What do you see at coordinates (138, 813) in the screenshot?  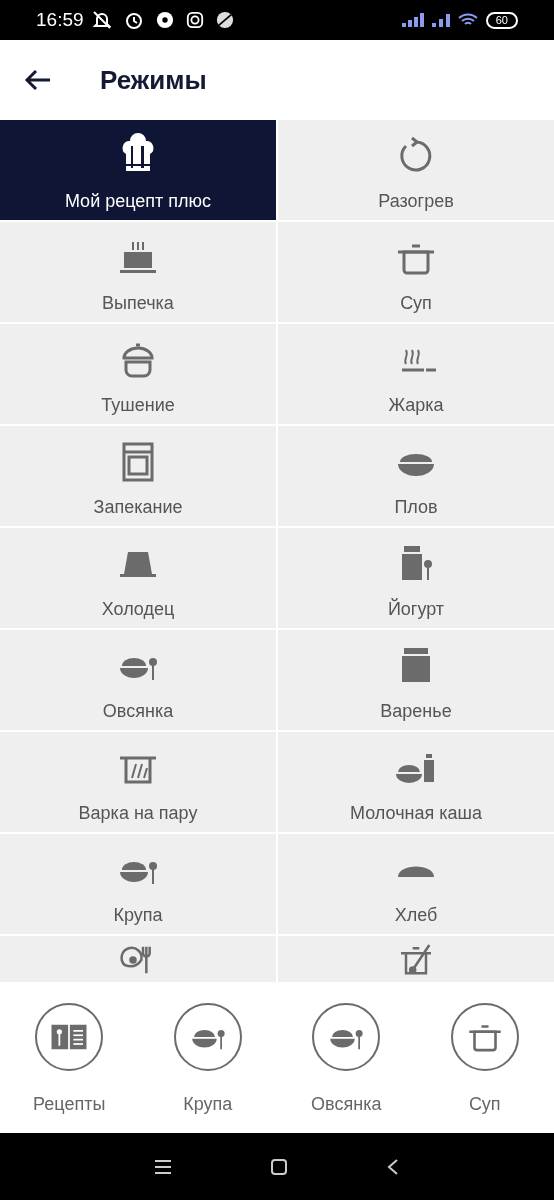 I see `mode-label: Варка на пару` at bounding box center [138, 813].